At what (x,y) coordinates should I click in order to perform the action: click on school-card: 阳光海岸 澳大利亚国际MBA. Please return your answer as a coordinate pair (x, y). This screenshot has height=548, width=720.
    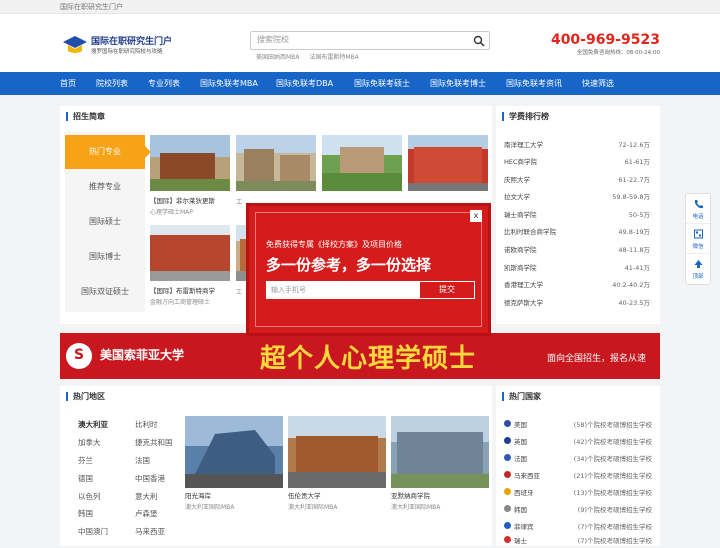
    Looking at the image, I should click on (234, 463).